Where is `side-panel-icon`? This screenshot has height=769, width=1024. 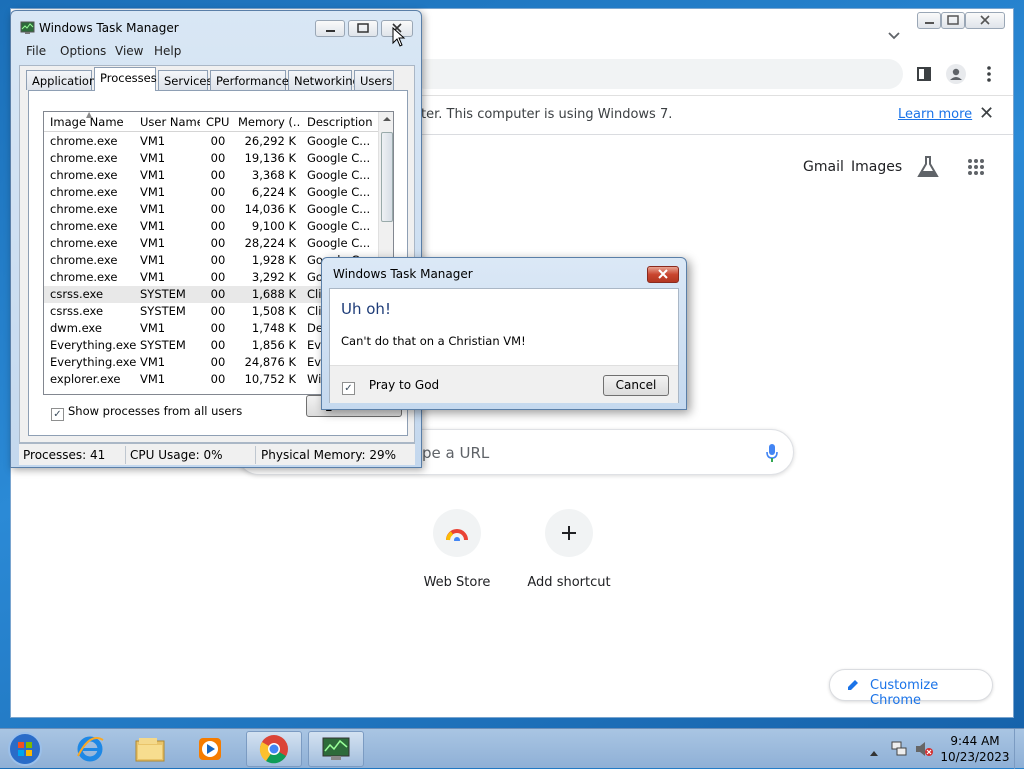
side-panel-icon is located at coordinates (924, 74).